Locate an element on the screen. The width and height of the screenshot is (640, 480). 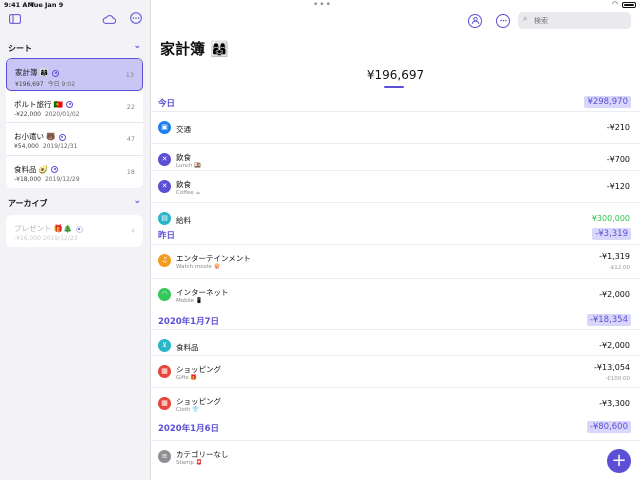
status-date: Tue Jan 9 is located at coordinates (47, 5).